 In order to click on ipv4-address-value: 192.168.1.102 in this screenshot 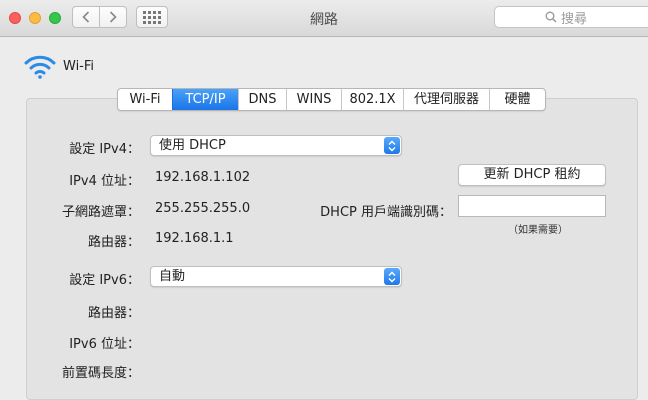, I will do `click(203, 177)`.